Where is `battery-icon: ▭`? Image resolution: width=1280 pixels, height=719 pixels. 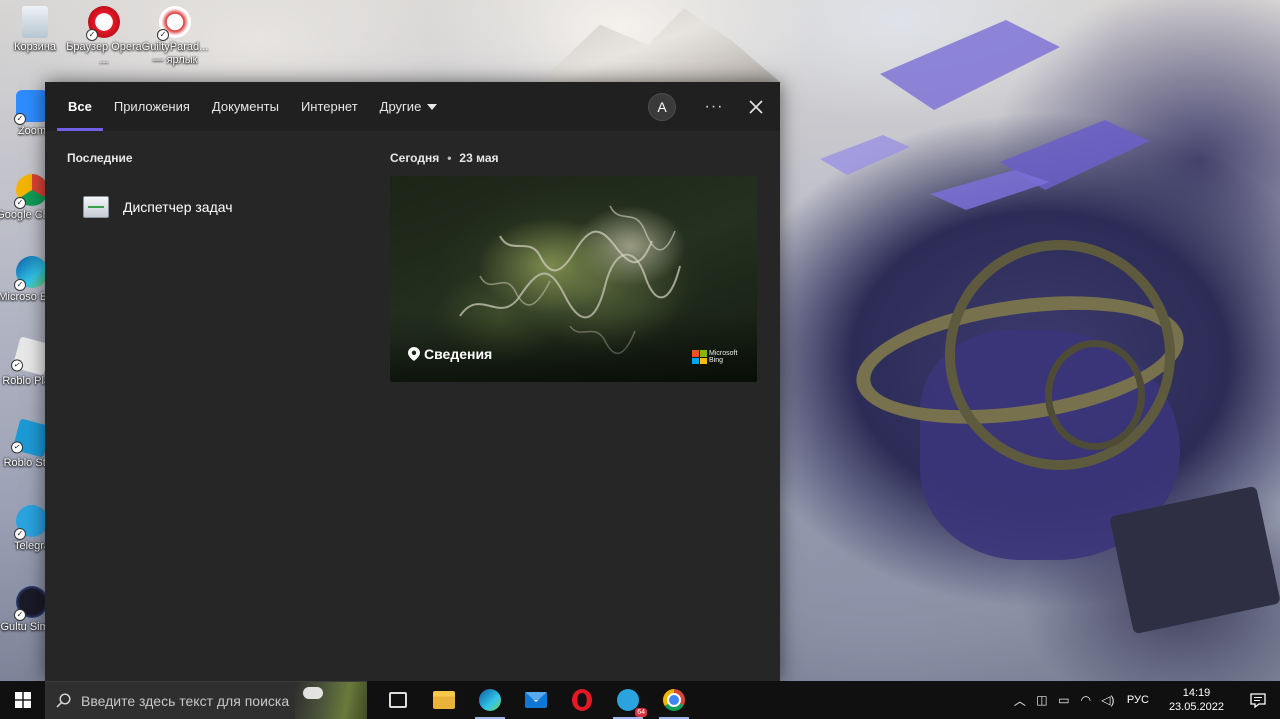 battery-icon: ▭ is located at coordinates (1064, 700).